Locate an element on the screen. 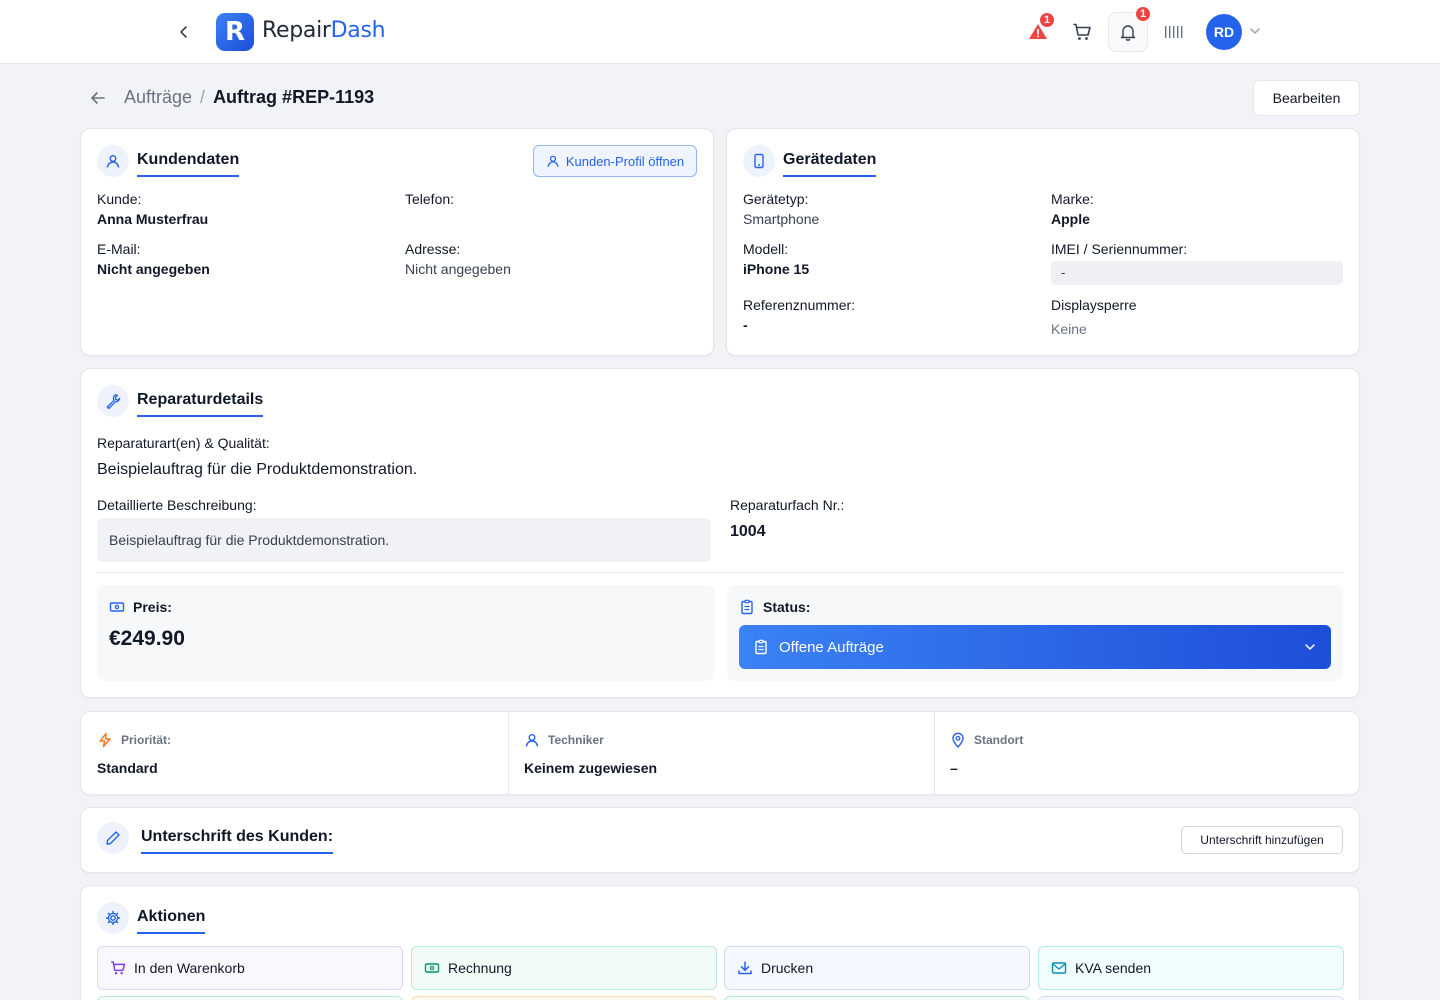  imei-label: IMEI / Seriennummer: is located at coordinates (1119, 249).